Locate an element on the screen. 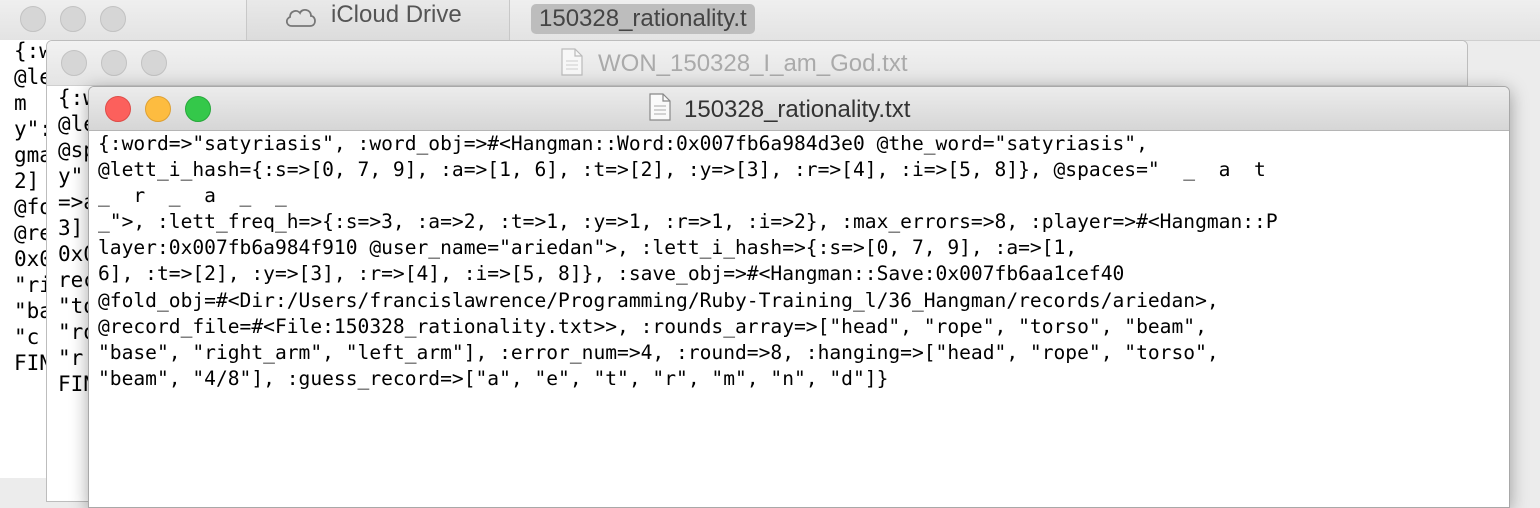 Image resolution: width=1540 pixels, height=508 pixels. tab-icloud-drive: iCloud Drive is located at coordinates (378, 20).